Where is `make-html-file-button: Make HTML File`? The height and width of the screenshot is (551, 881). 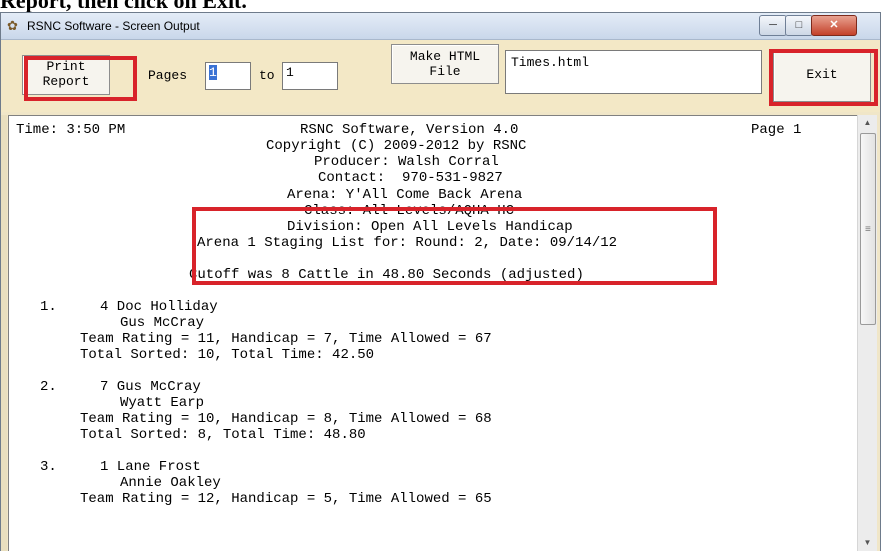
make-html-file-button: Make HTML File is located at coordinates (445, 64).